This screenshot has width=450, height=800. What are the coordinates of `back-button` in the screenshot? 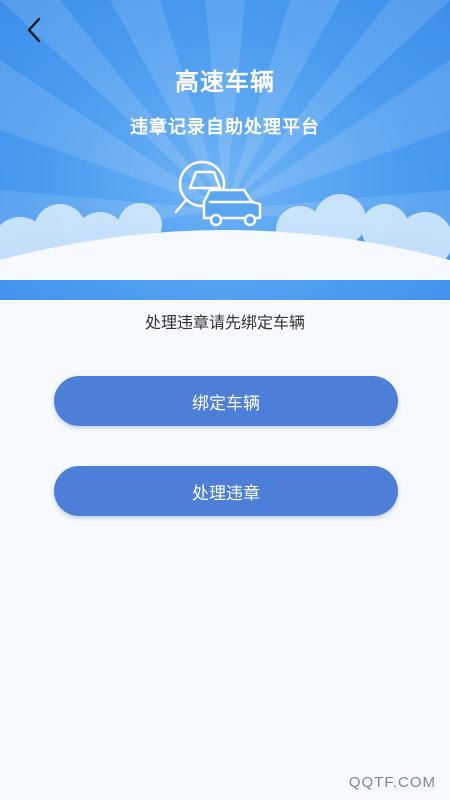 It's located at (34, 30).